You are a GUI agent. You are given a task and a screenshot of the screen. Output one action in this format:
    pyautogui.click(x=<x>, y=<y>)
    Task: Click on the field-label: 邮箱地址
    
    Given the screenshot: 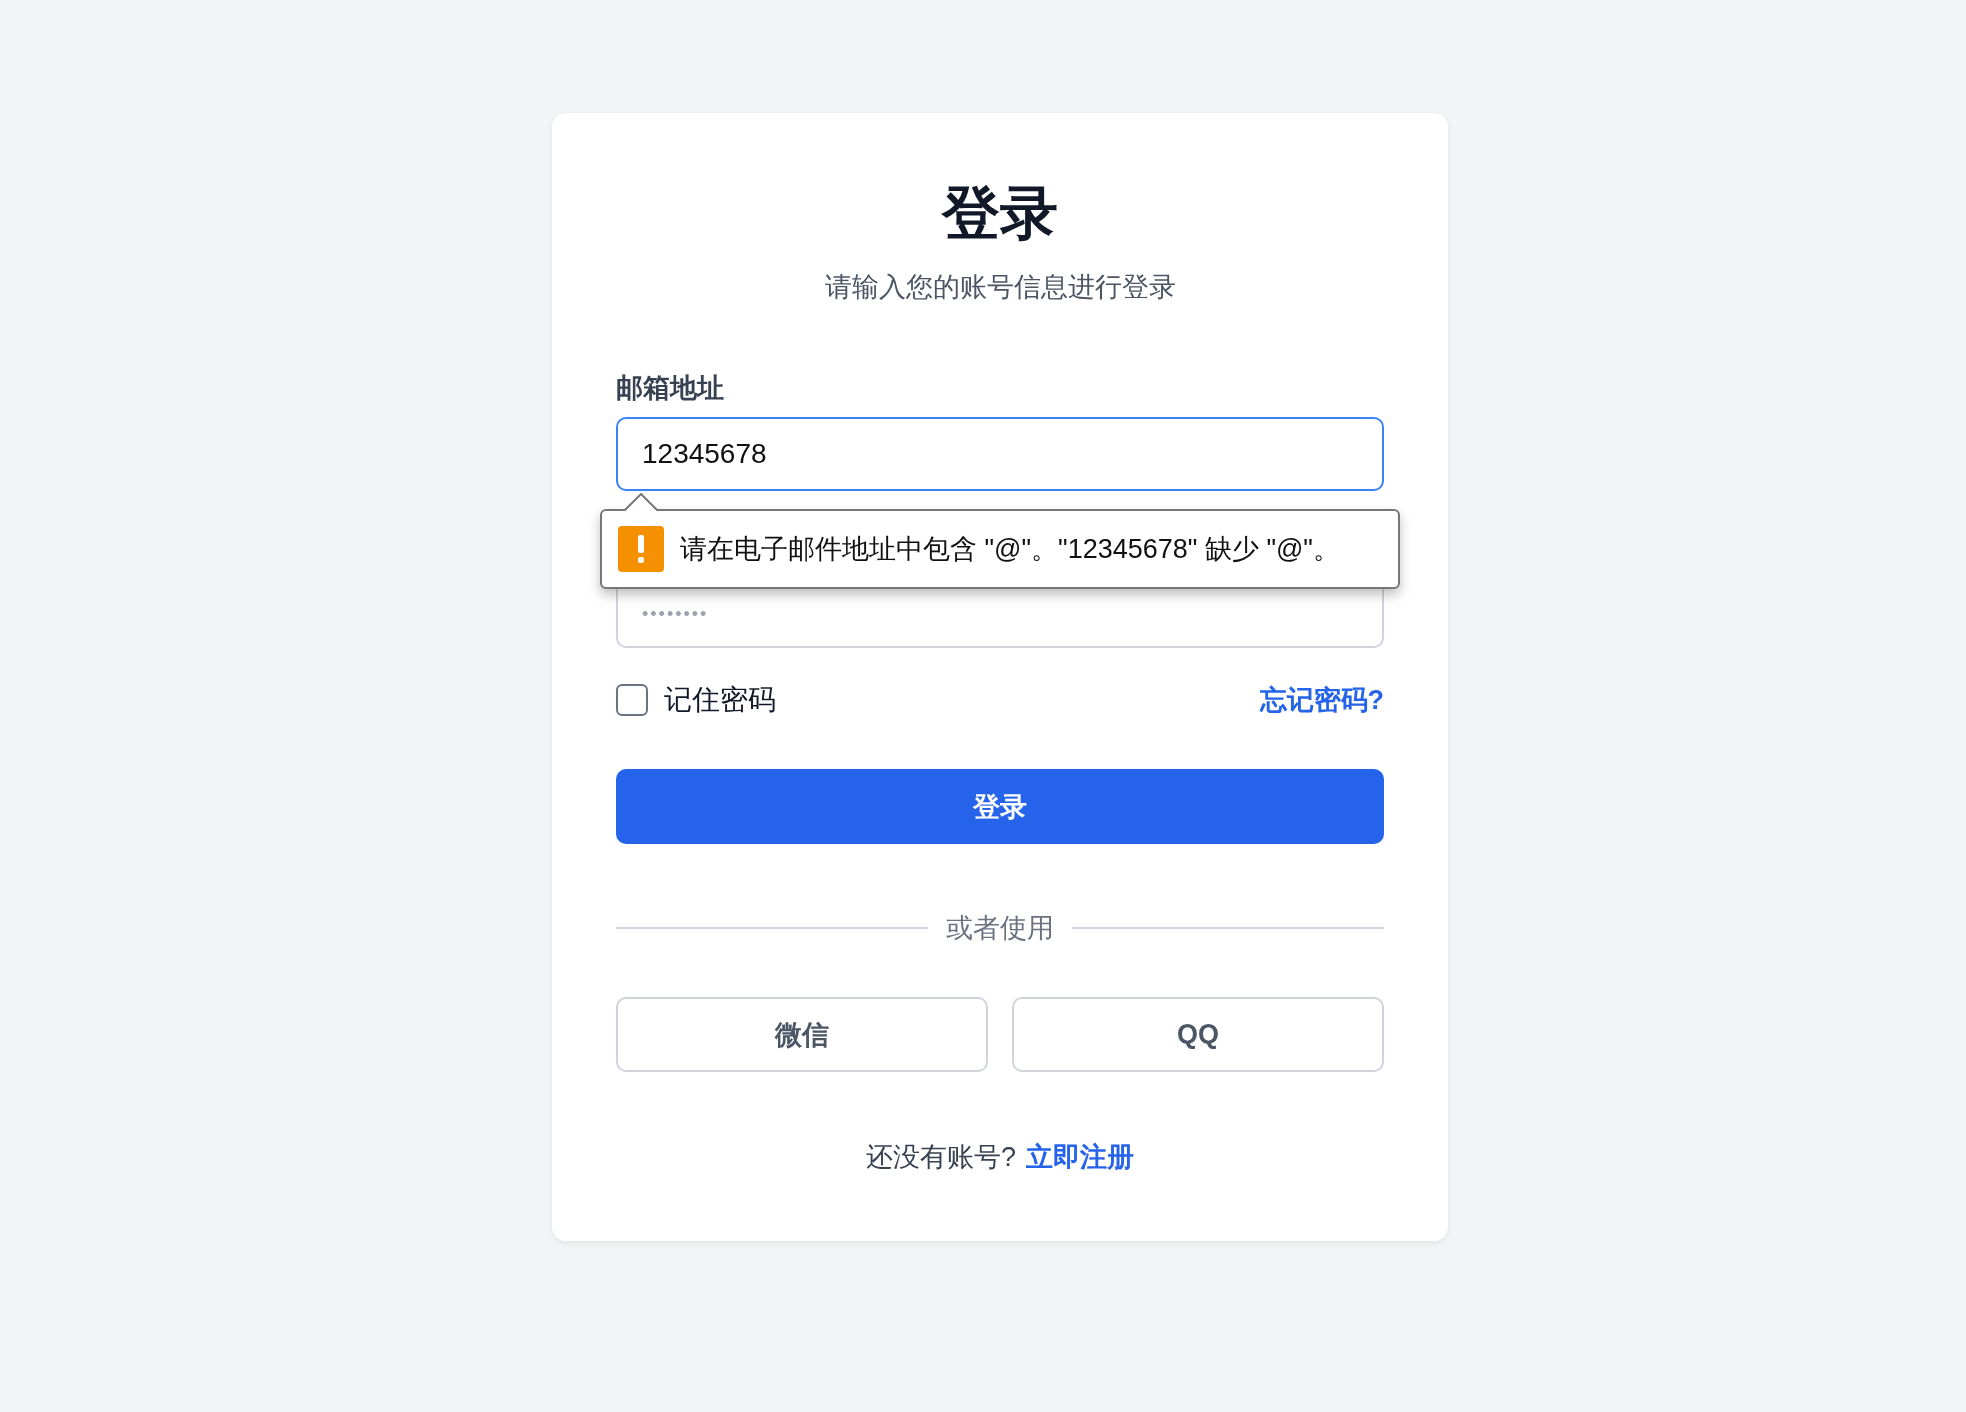 What is the action you would take?
    pyautogui.click(x=670, y=388)
    